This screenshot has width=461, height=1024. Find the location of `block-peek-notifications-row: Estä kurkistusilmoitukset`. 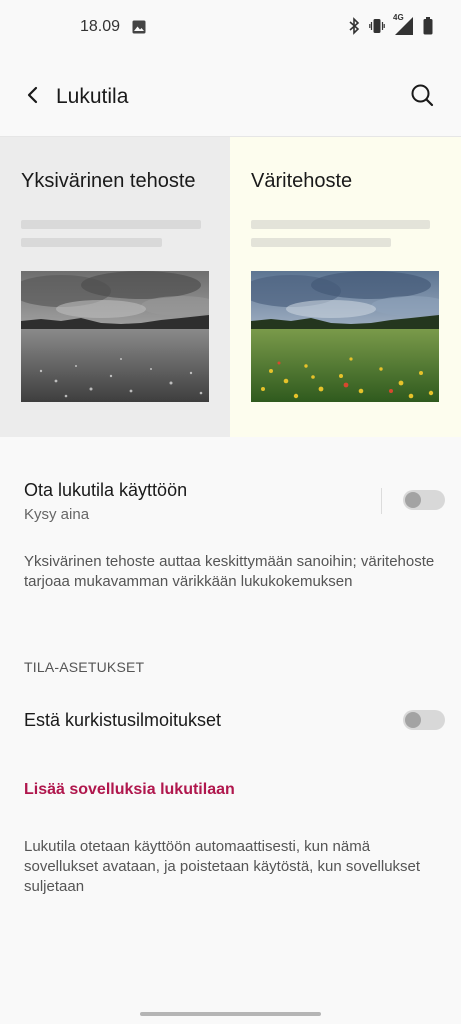

block-peek-notifications-row: Estä kurkistusilmoitukset is located at coordinates (230, 721).